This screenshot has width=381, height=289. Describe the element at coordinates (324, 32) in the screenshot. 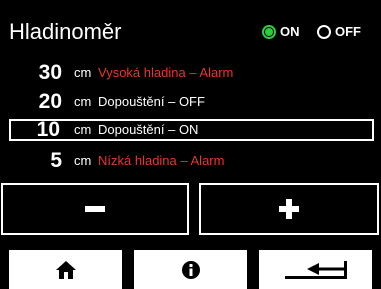

I see `radio-unselected-icon` at that location.